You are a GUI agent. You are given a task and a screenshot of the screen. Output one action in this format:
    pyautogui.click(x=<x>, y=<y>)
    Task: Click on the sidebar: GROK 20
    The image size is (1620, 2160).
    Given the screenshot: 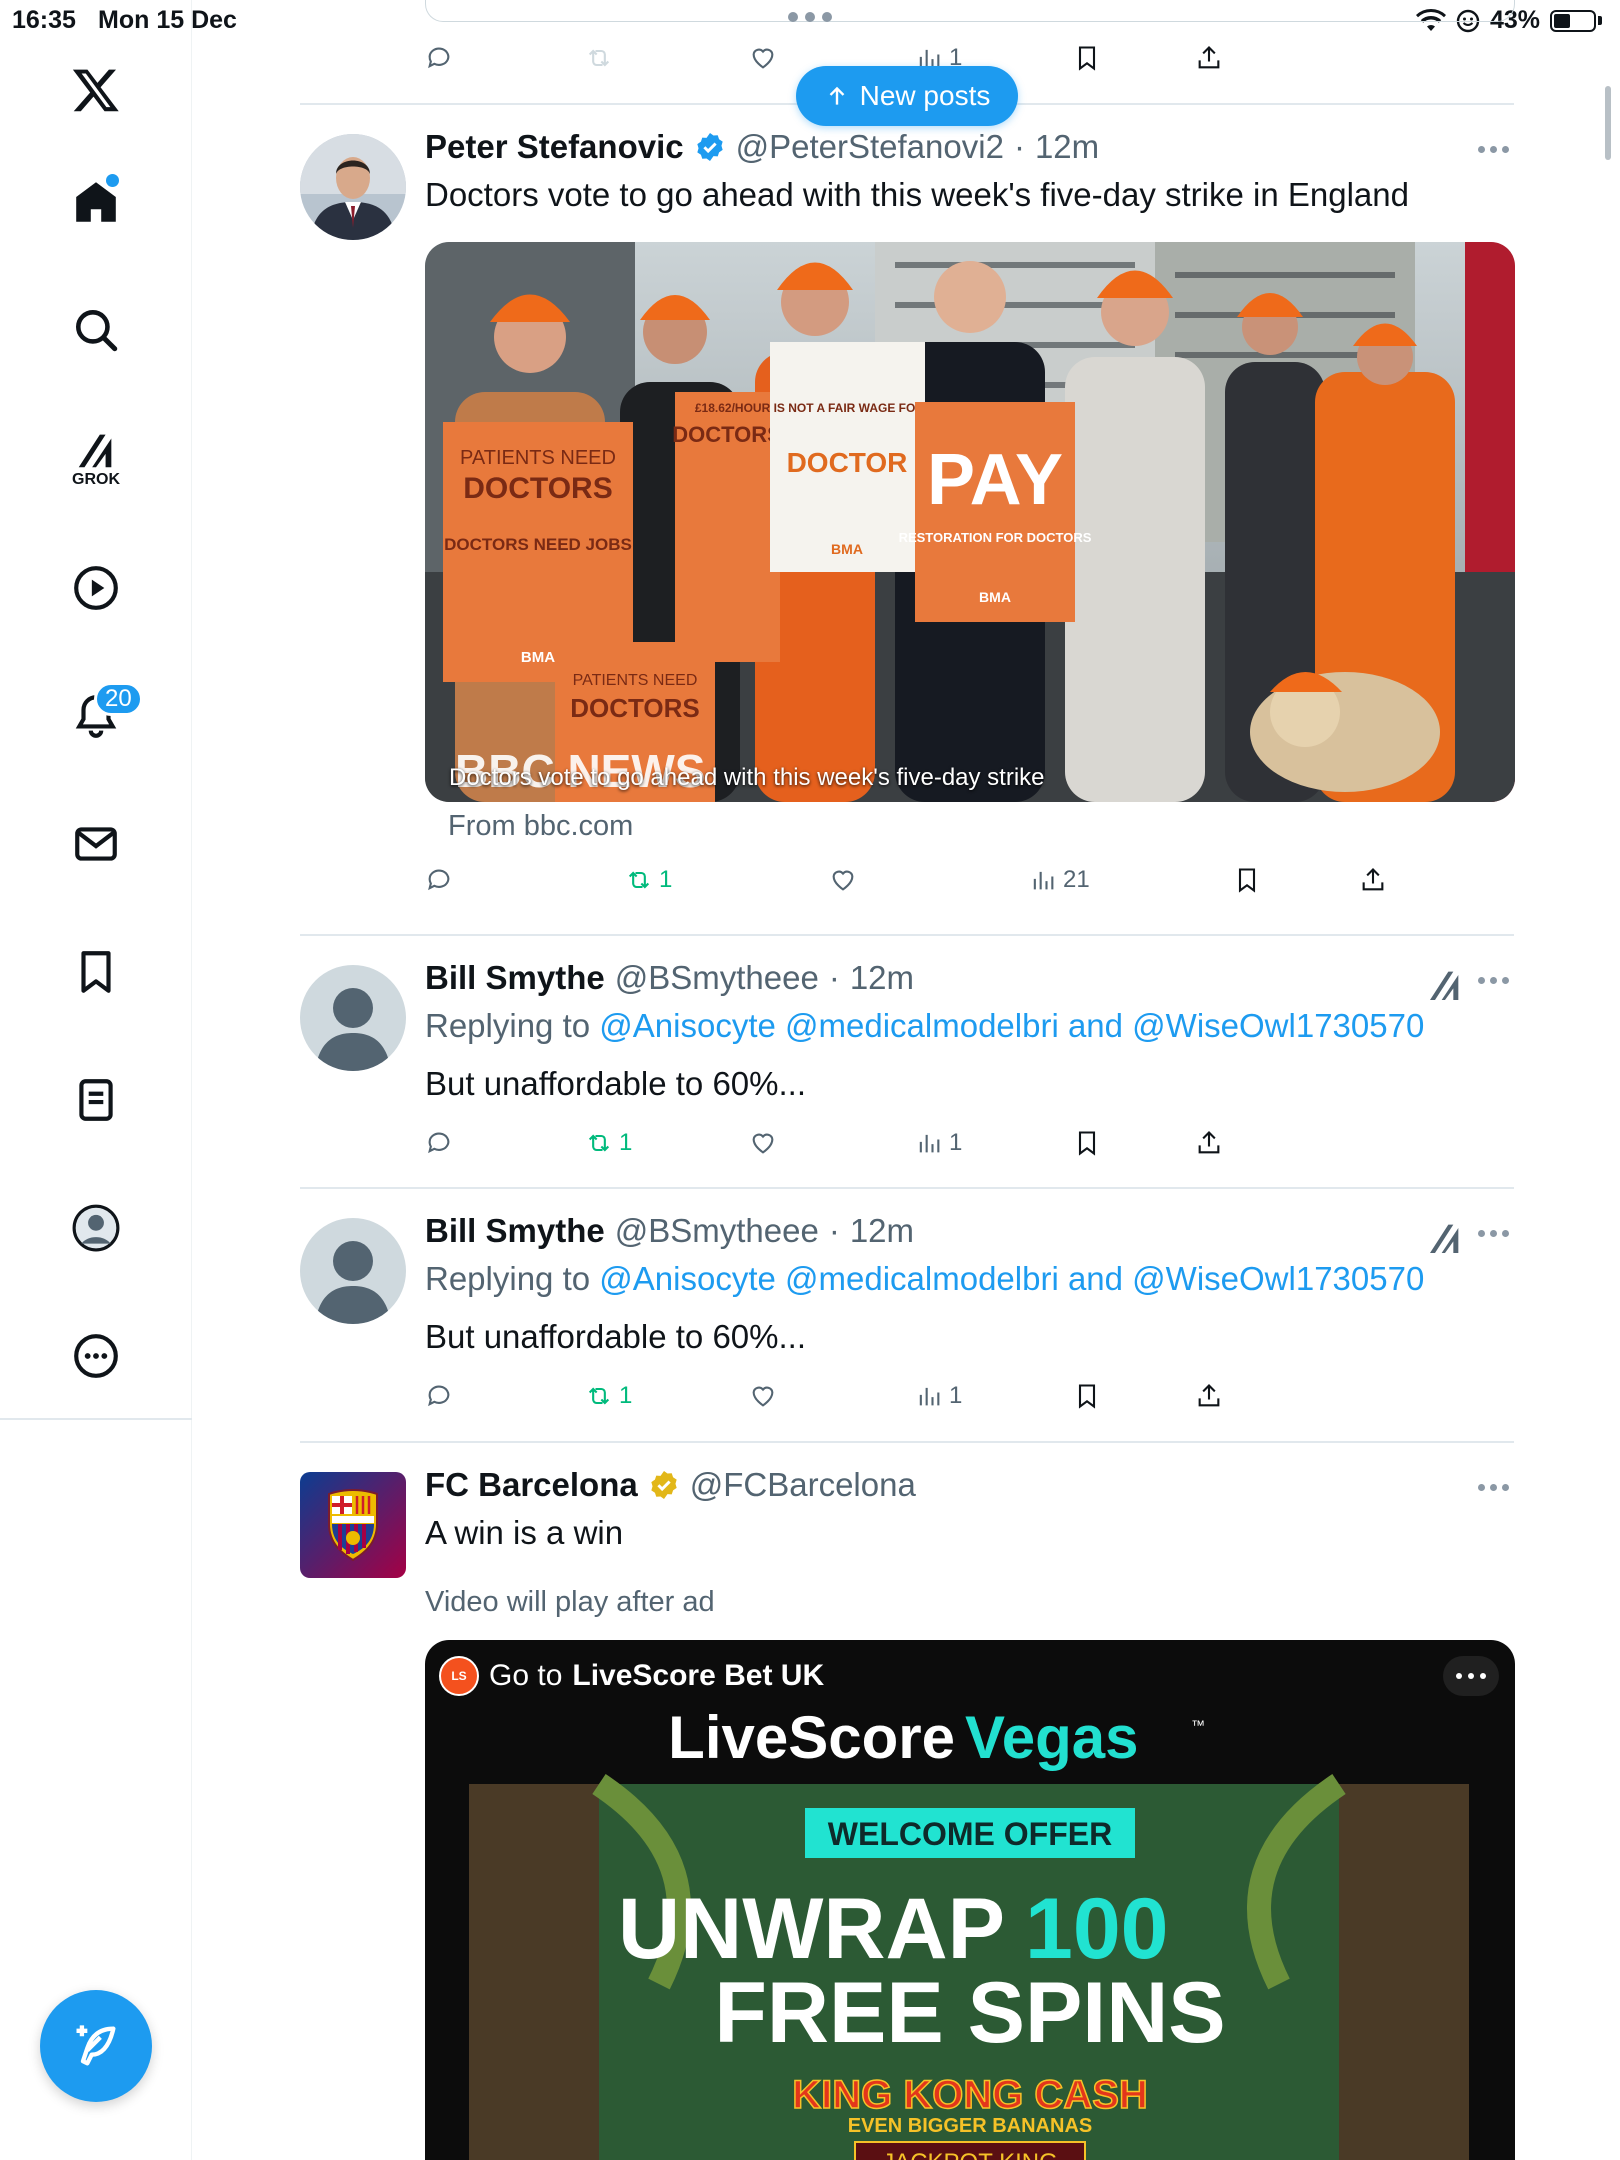 What is the action you would take?
    pyautogui.click(x=96, y=1080)
    